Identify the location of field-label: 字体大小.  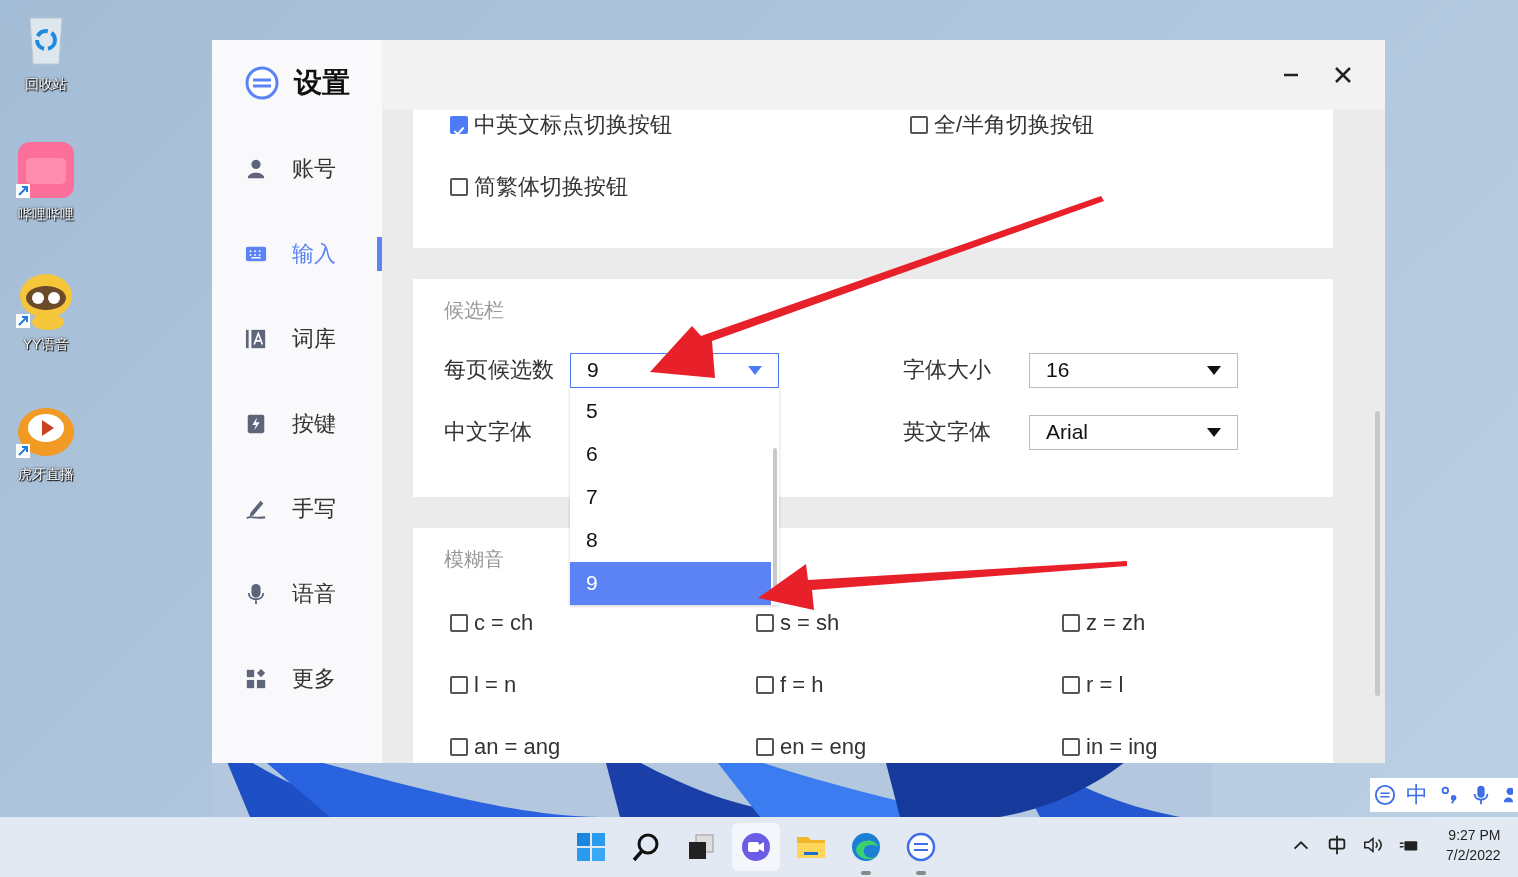
(947, 370).